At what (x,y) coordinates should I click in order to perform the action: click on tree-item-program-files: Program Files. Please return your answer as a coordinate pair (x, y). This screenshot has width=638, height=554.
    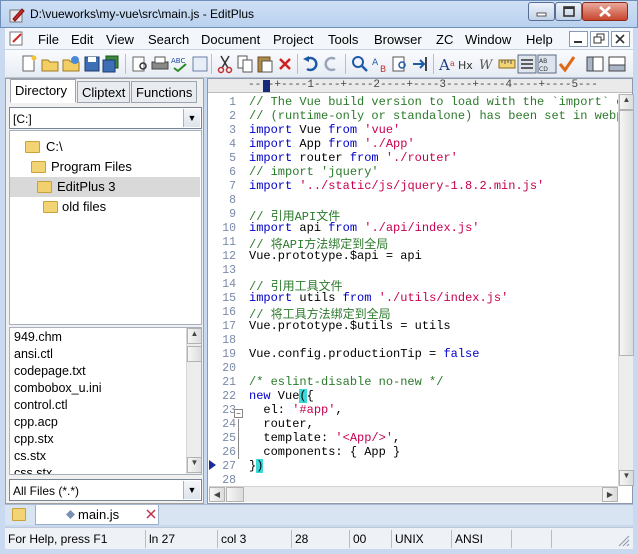
    Looking at the image, I should click on (105, 167).